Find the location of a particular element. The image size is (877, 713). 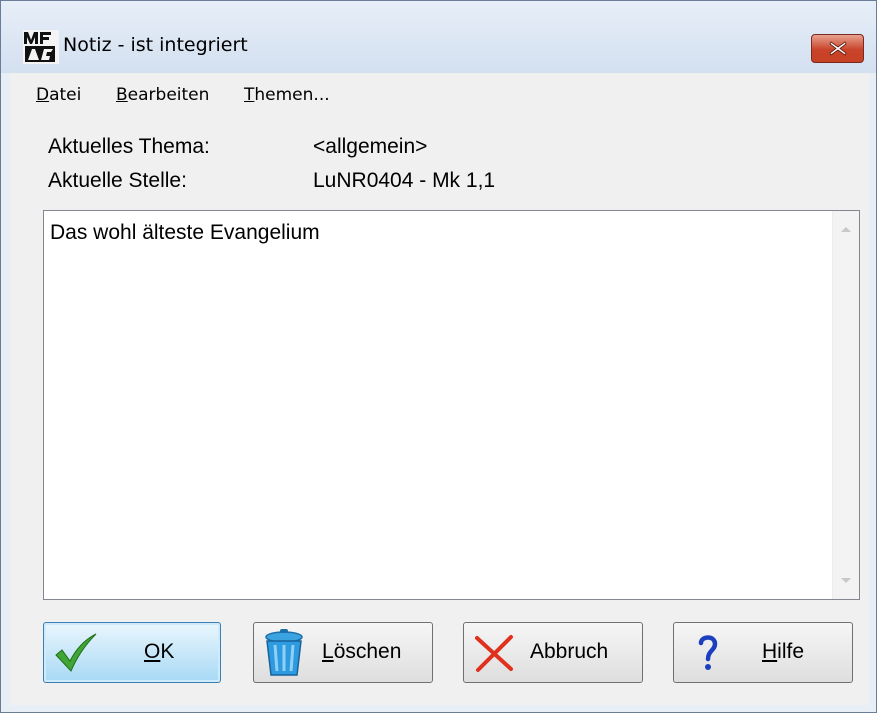

close-icon is located at coordinates (838, 48).